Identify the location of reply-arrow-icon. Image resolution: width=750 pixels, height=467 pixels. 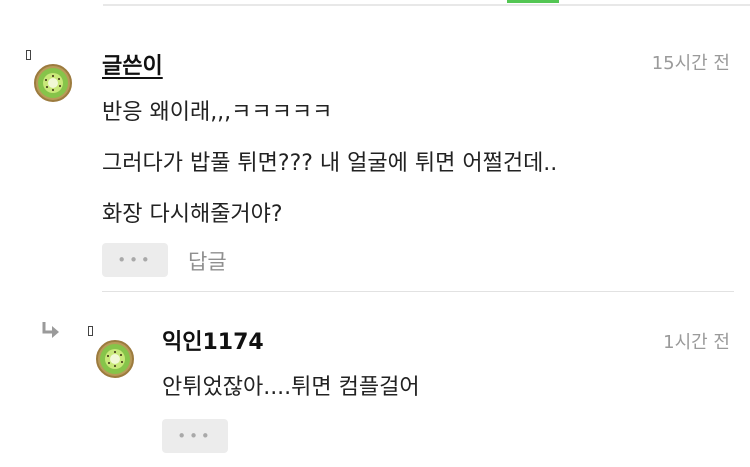
(50, 330).